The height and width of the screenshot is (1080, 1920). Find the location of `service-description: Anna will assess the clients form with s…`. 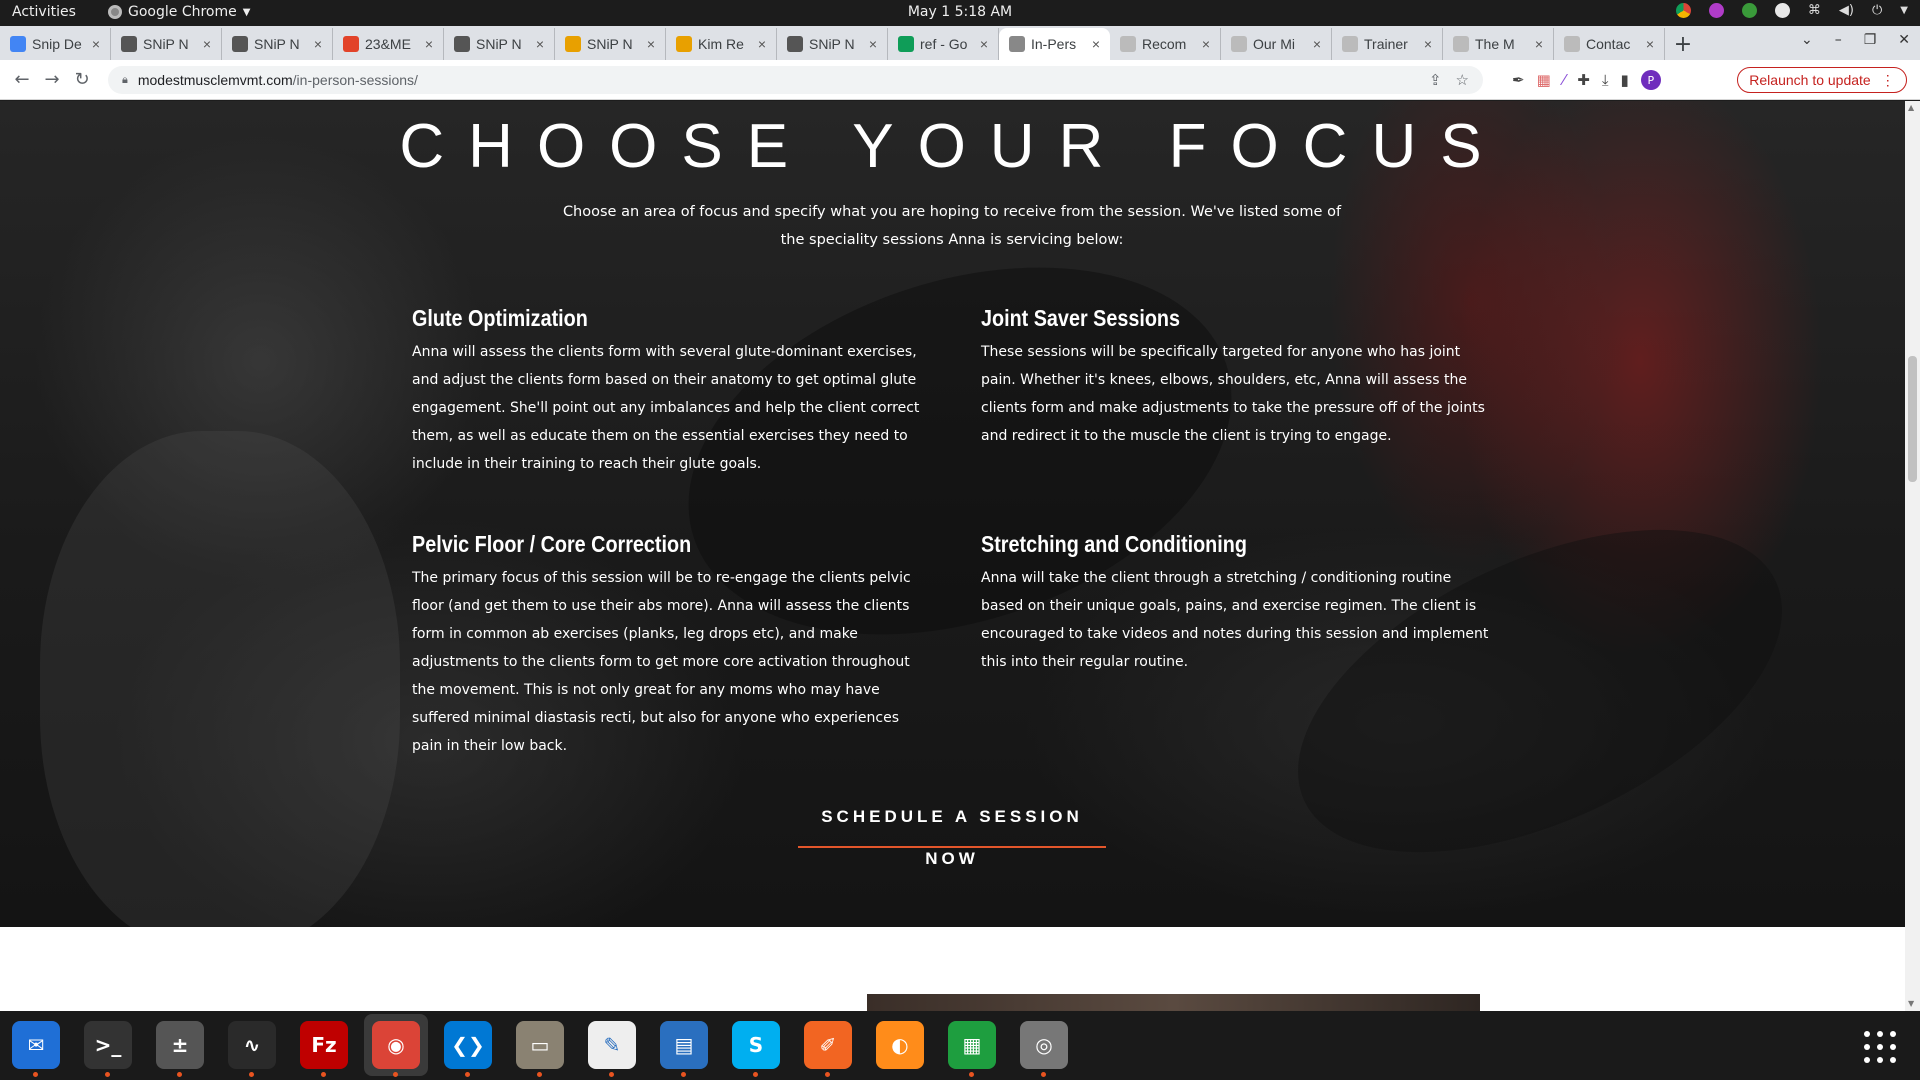

service-description: Anna will assess the clients form with s… is located at coordinates (666, 408).